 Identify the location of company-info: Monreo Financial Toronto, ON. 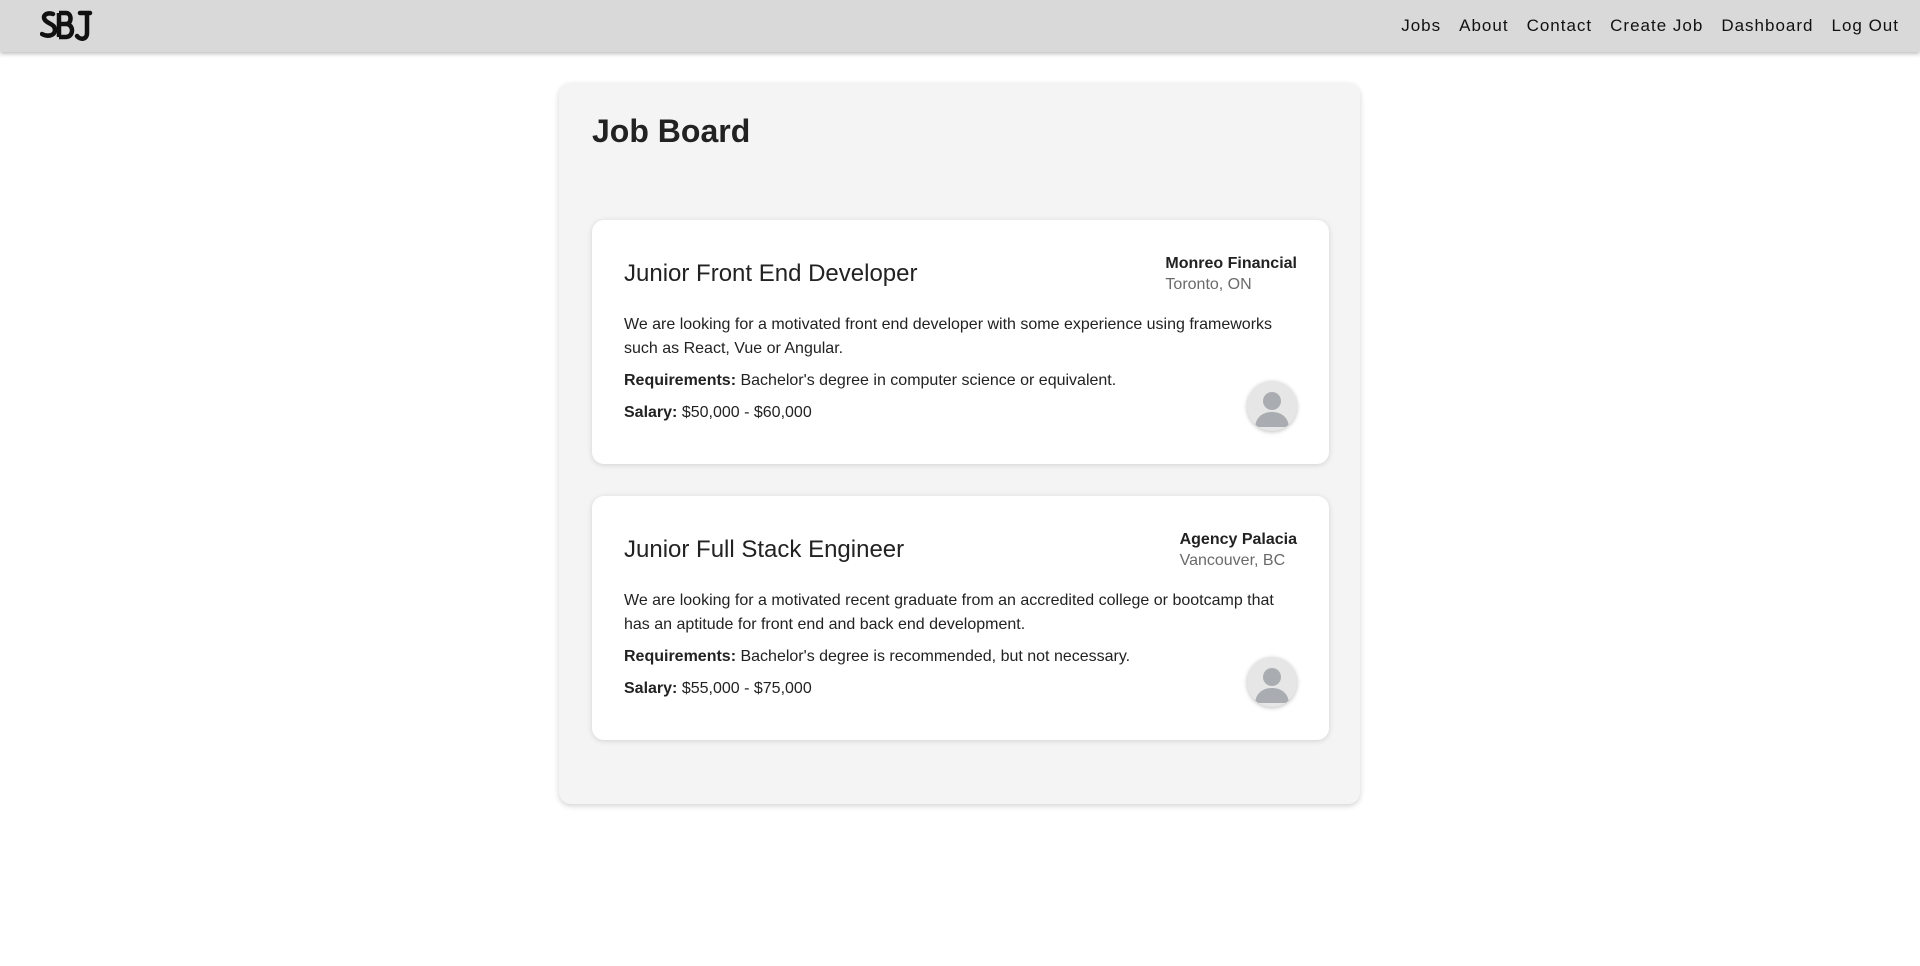
(1231, 274).